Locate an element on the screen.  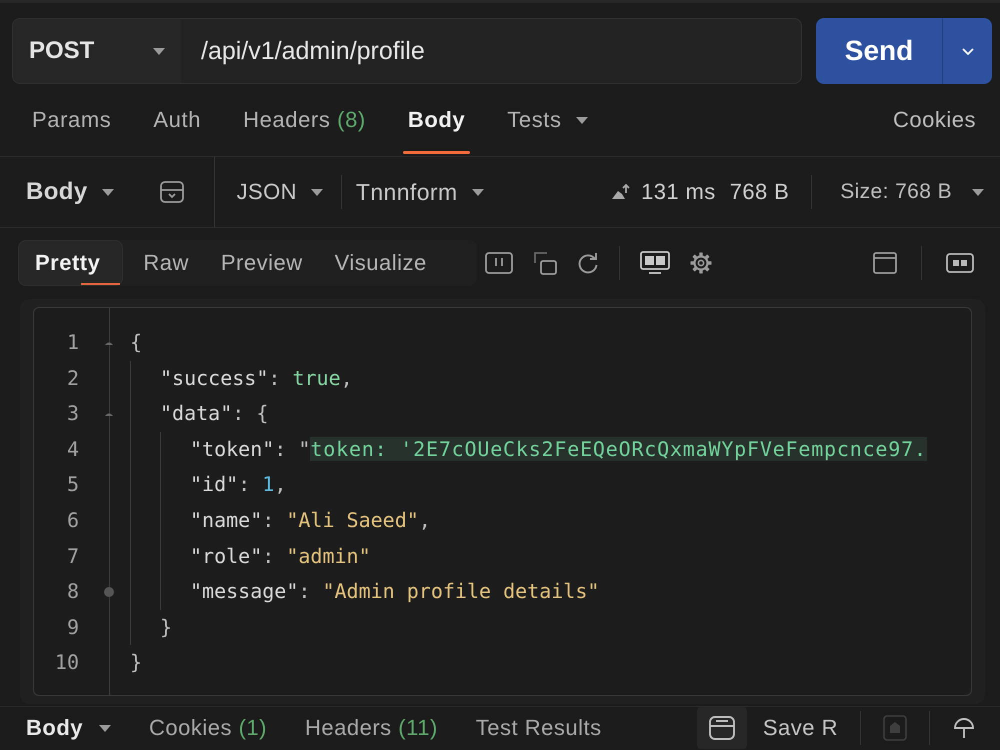
code-line: "data": { is located at coordinates (214, 414).